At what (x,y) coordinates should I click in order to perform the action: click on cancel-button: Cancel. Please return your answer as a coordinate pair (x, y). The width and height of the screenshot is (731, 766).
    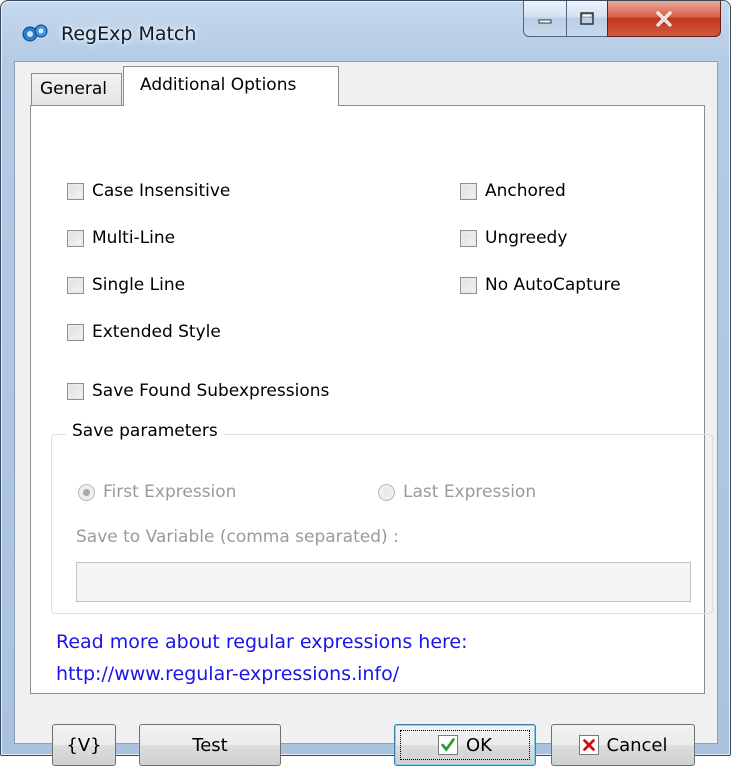
    Looking at the image, I should click on (623, 745).